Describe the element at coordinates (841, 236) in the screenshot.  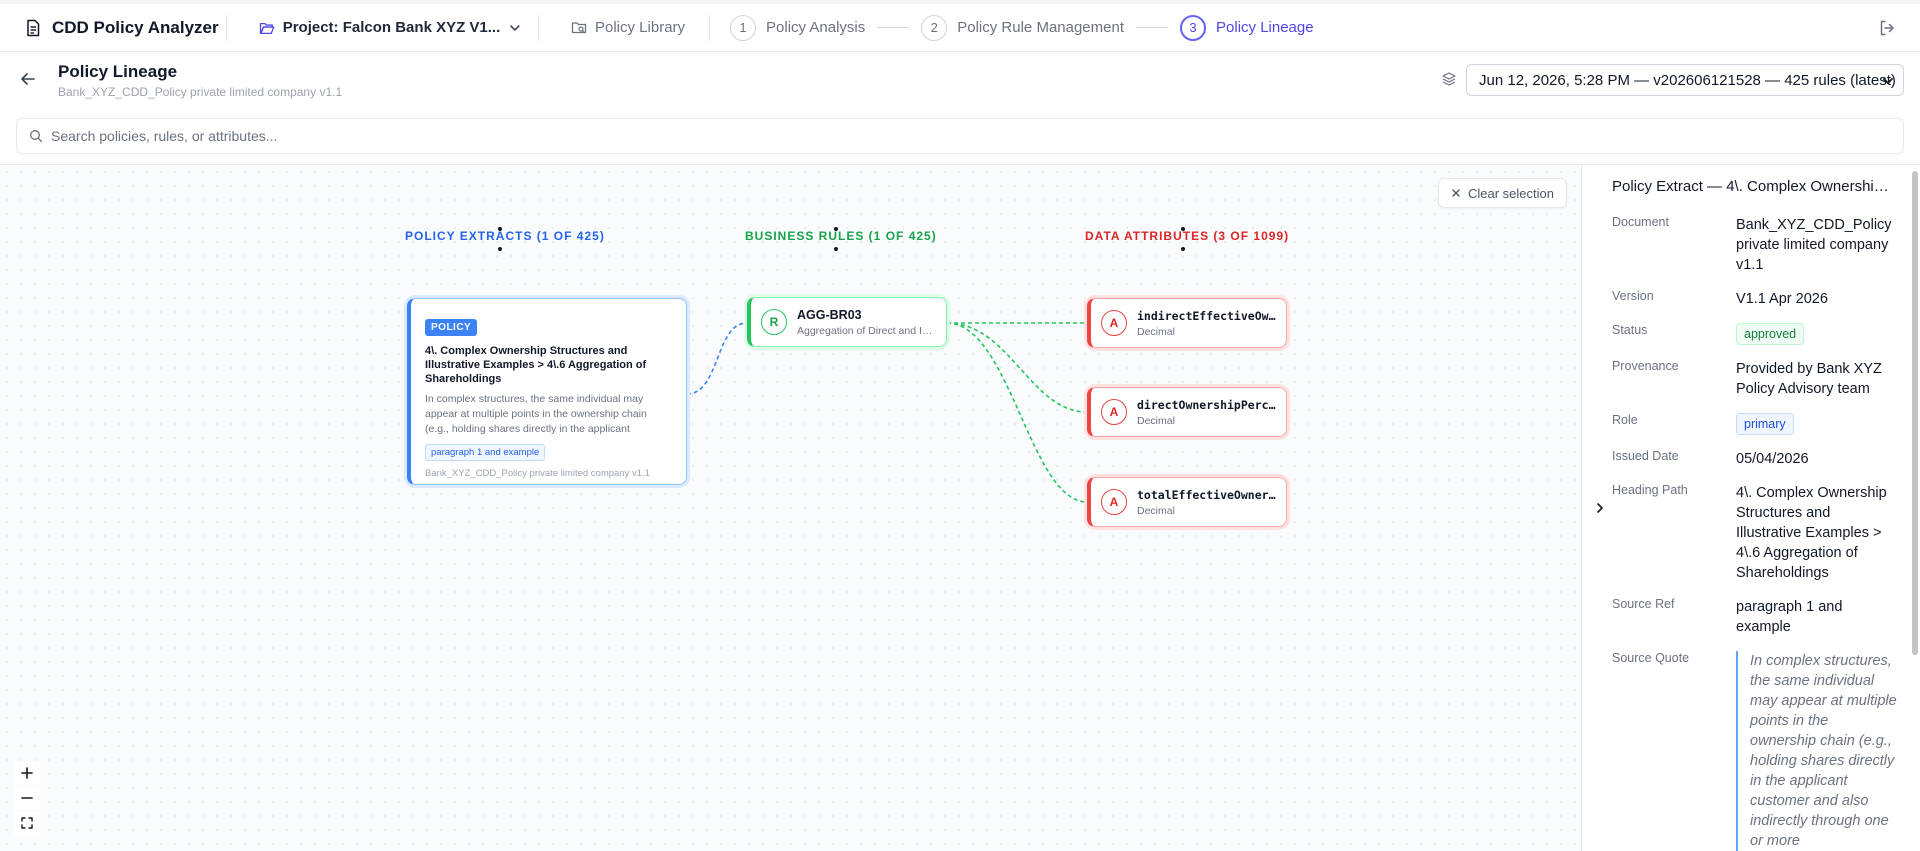
I see `column-header-rules: BUSINESS RULES (1 OF 425)` at that location.